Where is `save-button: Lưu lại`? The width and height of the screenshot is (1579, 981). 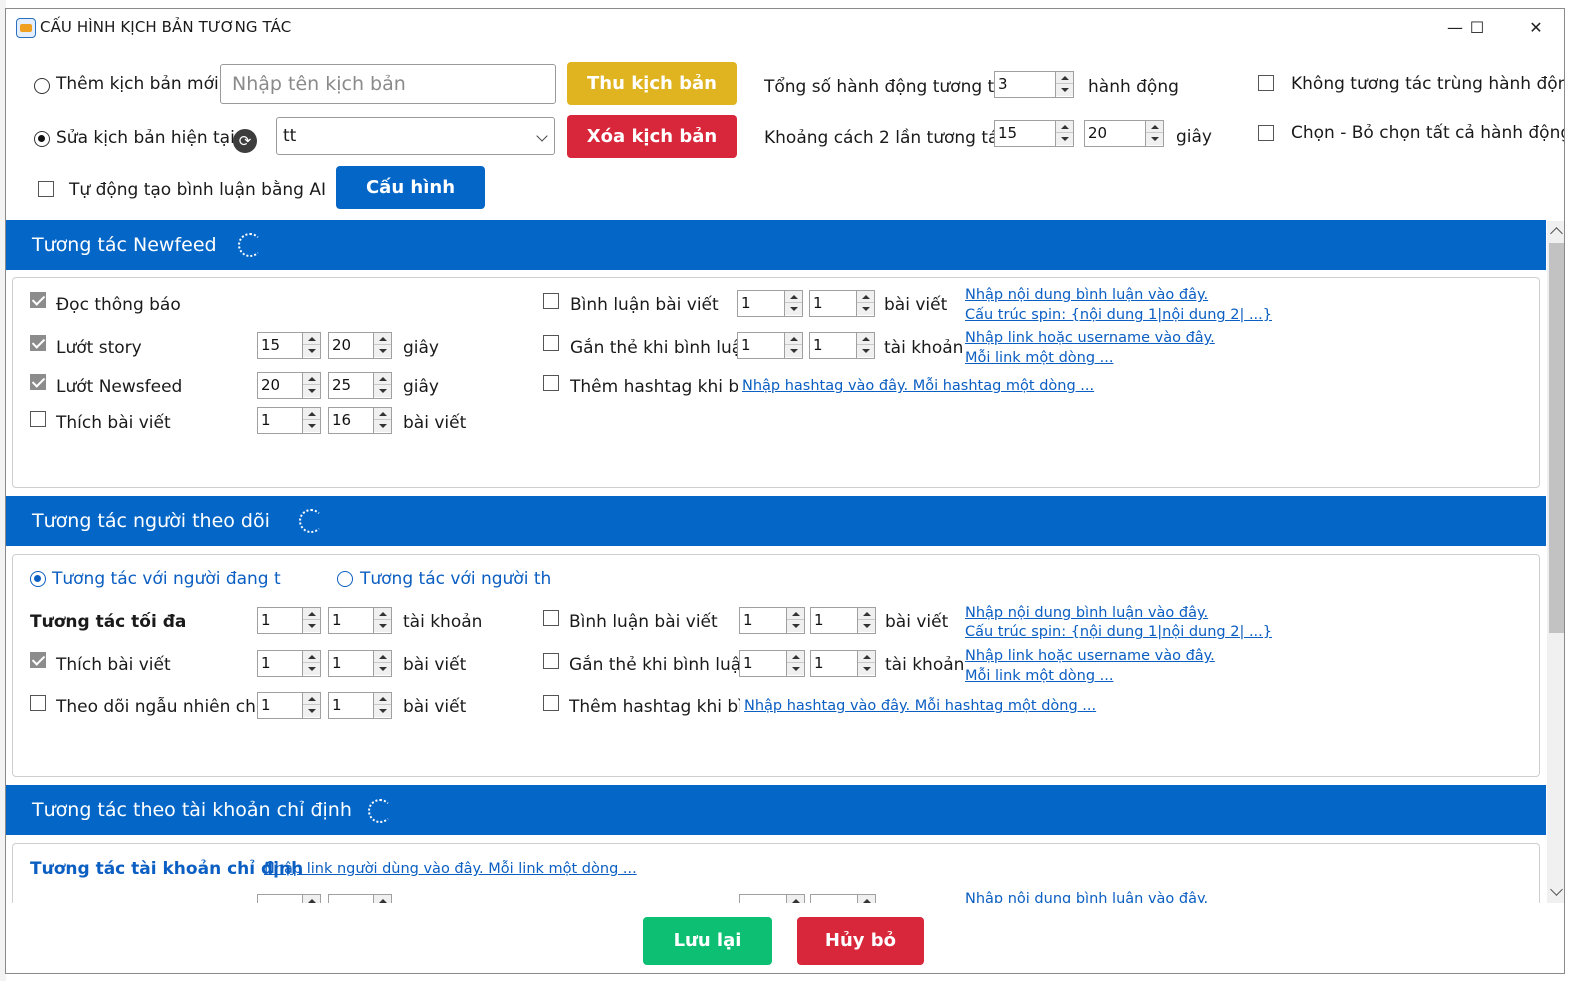 save-button: Lưu lại is located at coordinates (707, 941).